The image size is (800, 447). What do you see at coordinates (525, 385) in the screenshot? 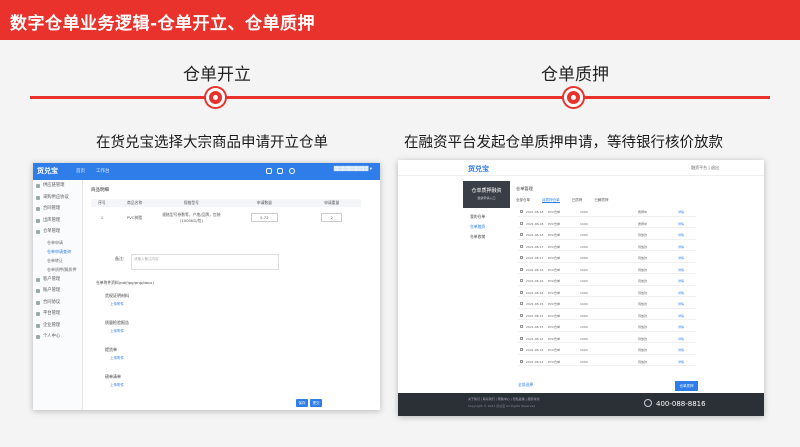
I see `select-all-checkbox: 全部选择` at bounding box center [525, 385].